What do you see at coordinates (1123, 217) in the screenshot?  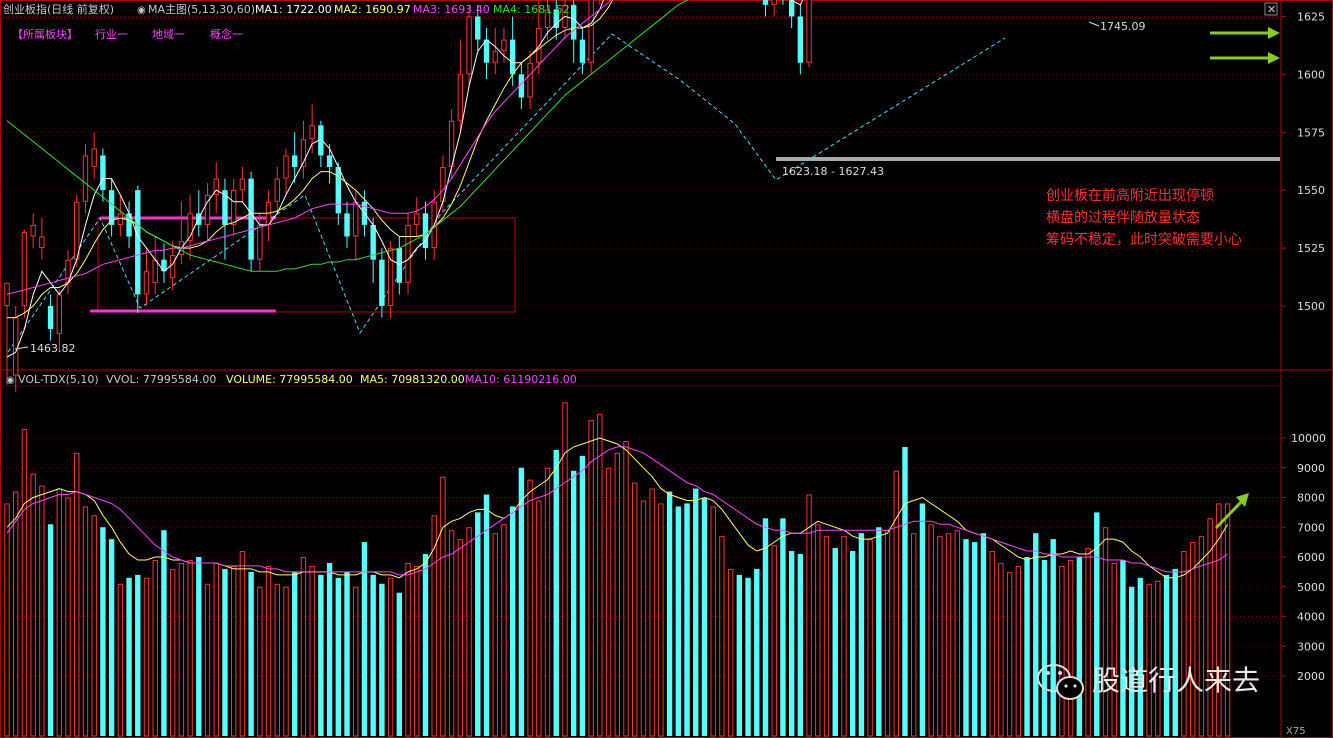 I see `annotation-line-2: 横盘的过程伴随放量状态` at bounding box center [1123, 217].